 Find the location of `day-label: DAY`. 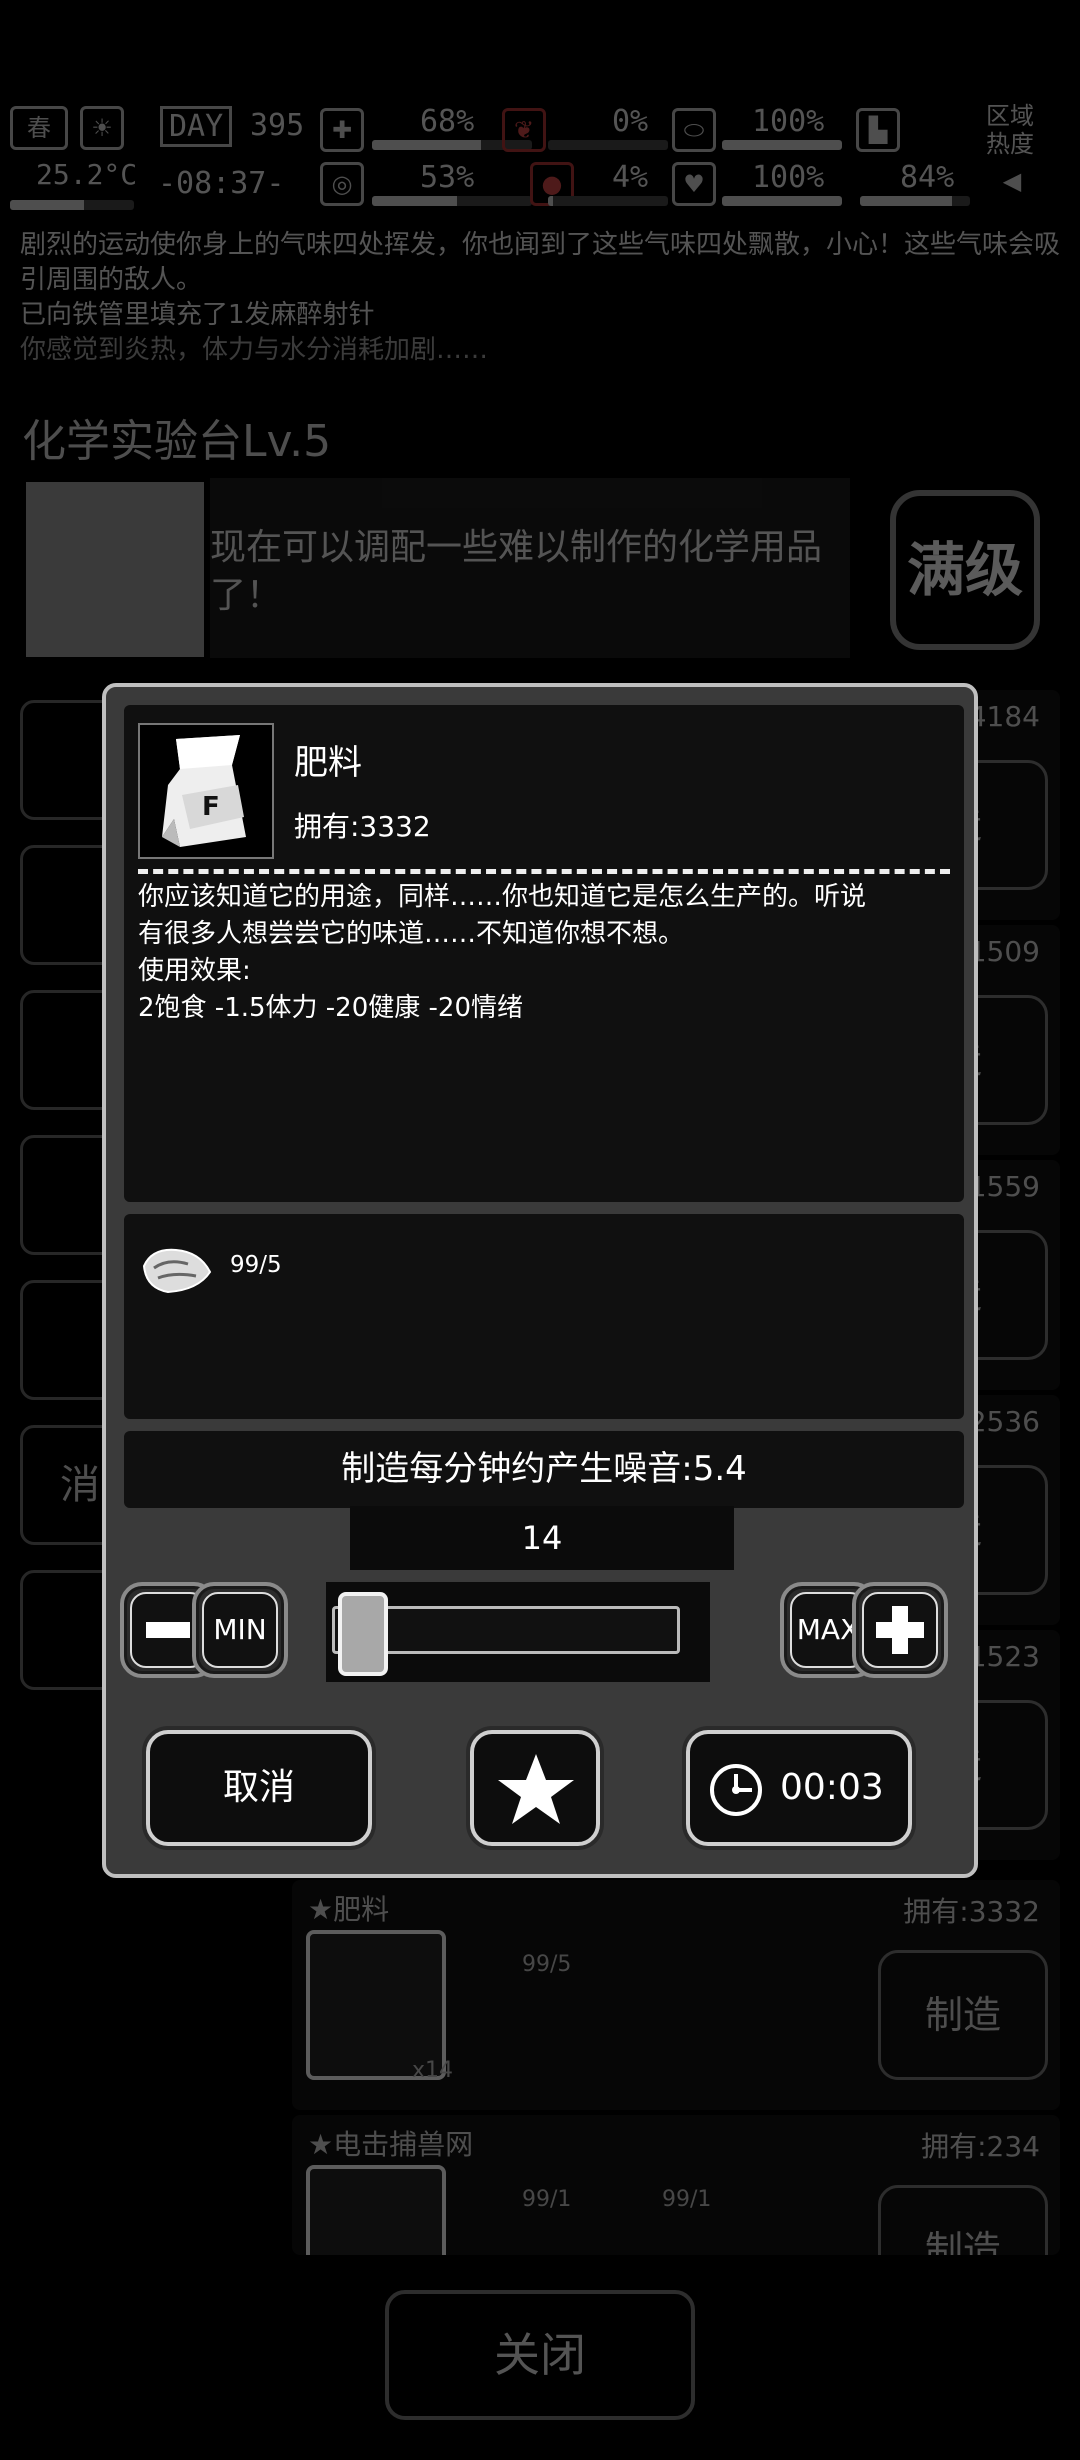

day-label: DAY is located at coordinates (196, 126).